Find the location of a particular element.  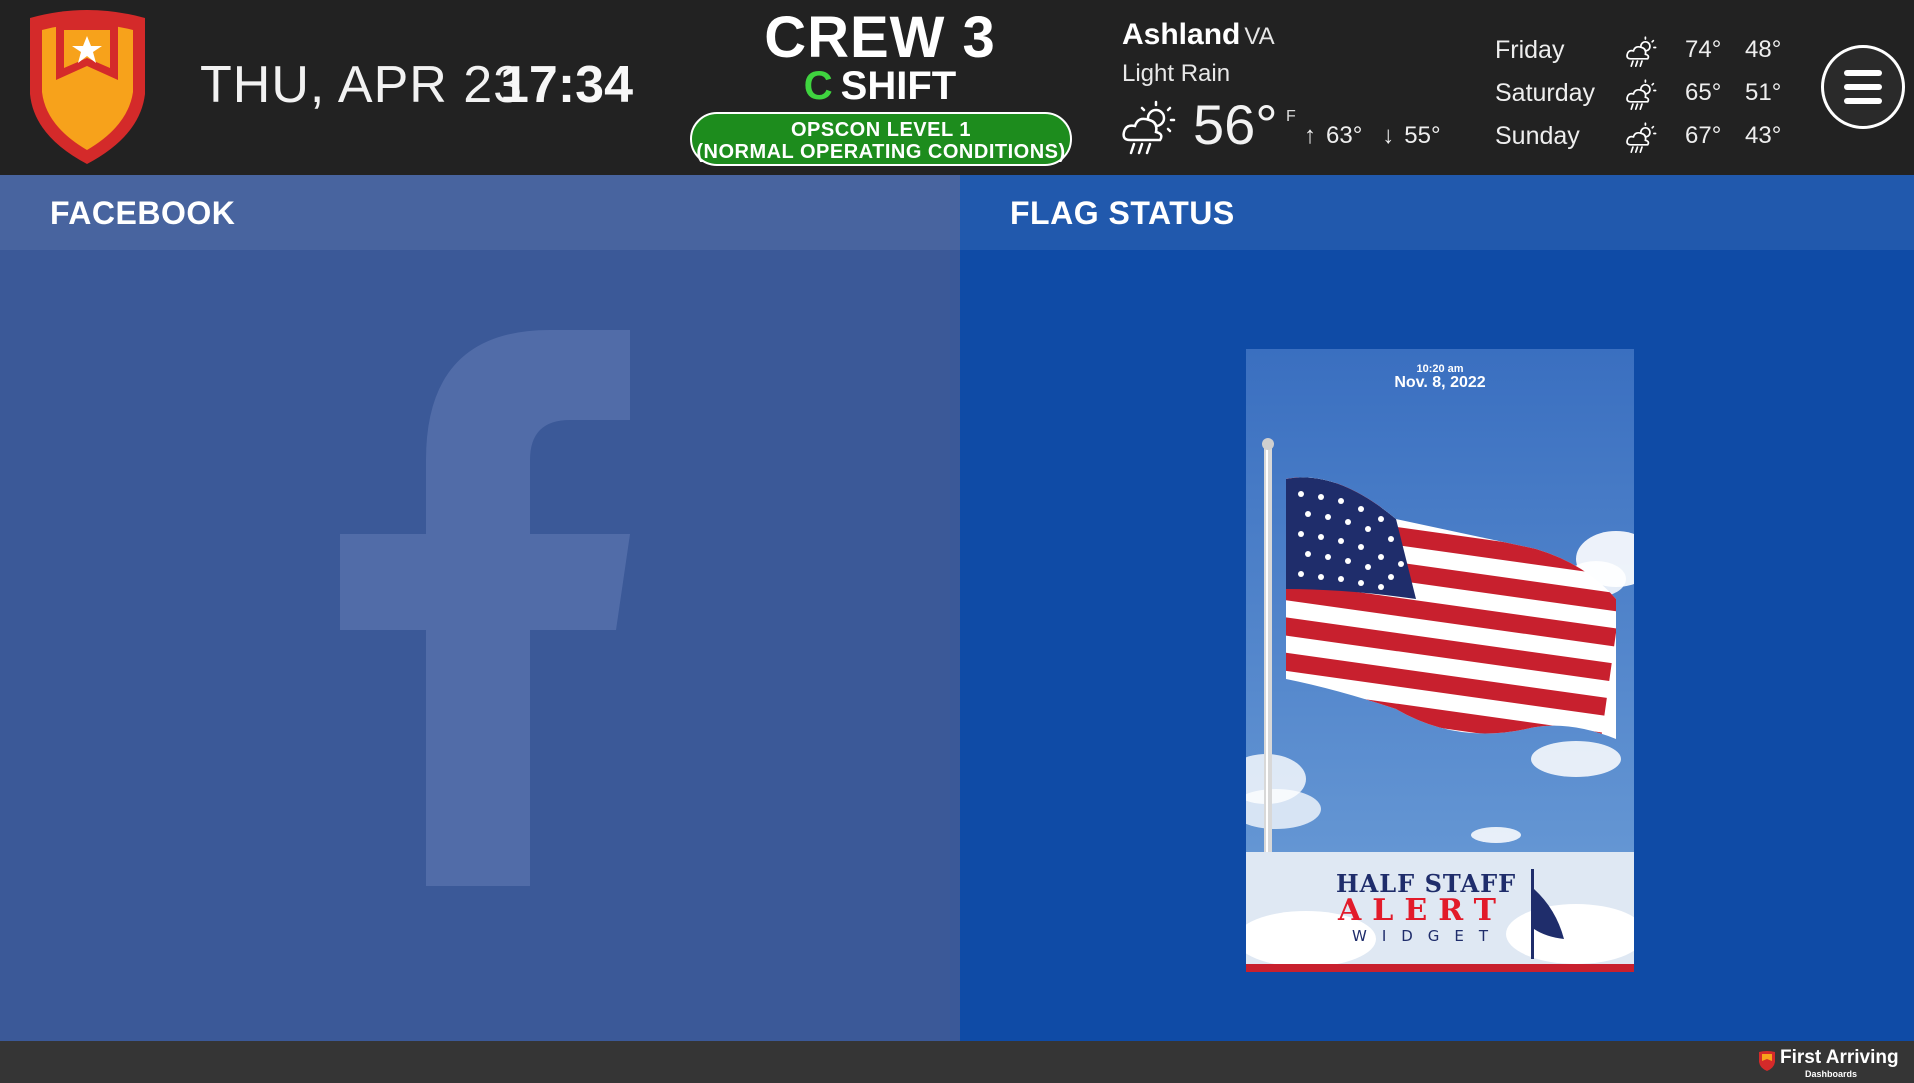

brand-name: First Arriving is located at coordinates (1839, 1057).